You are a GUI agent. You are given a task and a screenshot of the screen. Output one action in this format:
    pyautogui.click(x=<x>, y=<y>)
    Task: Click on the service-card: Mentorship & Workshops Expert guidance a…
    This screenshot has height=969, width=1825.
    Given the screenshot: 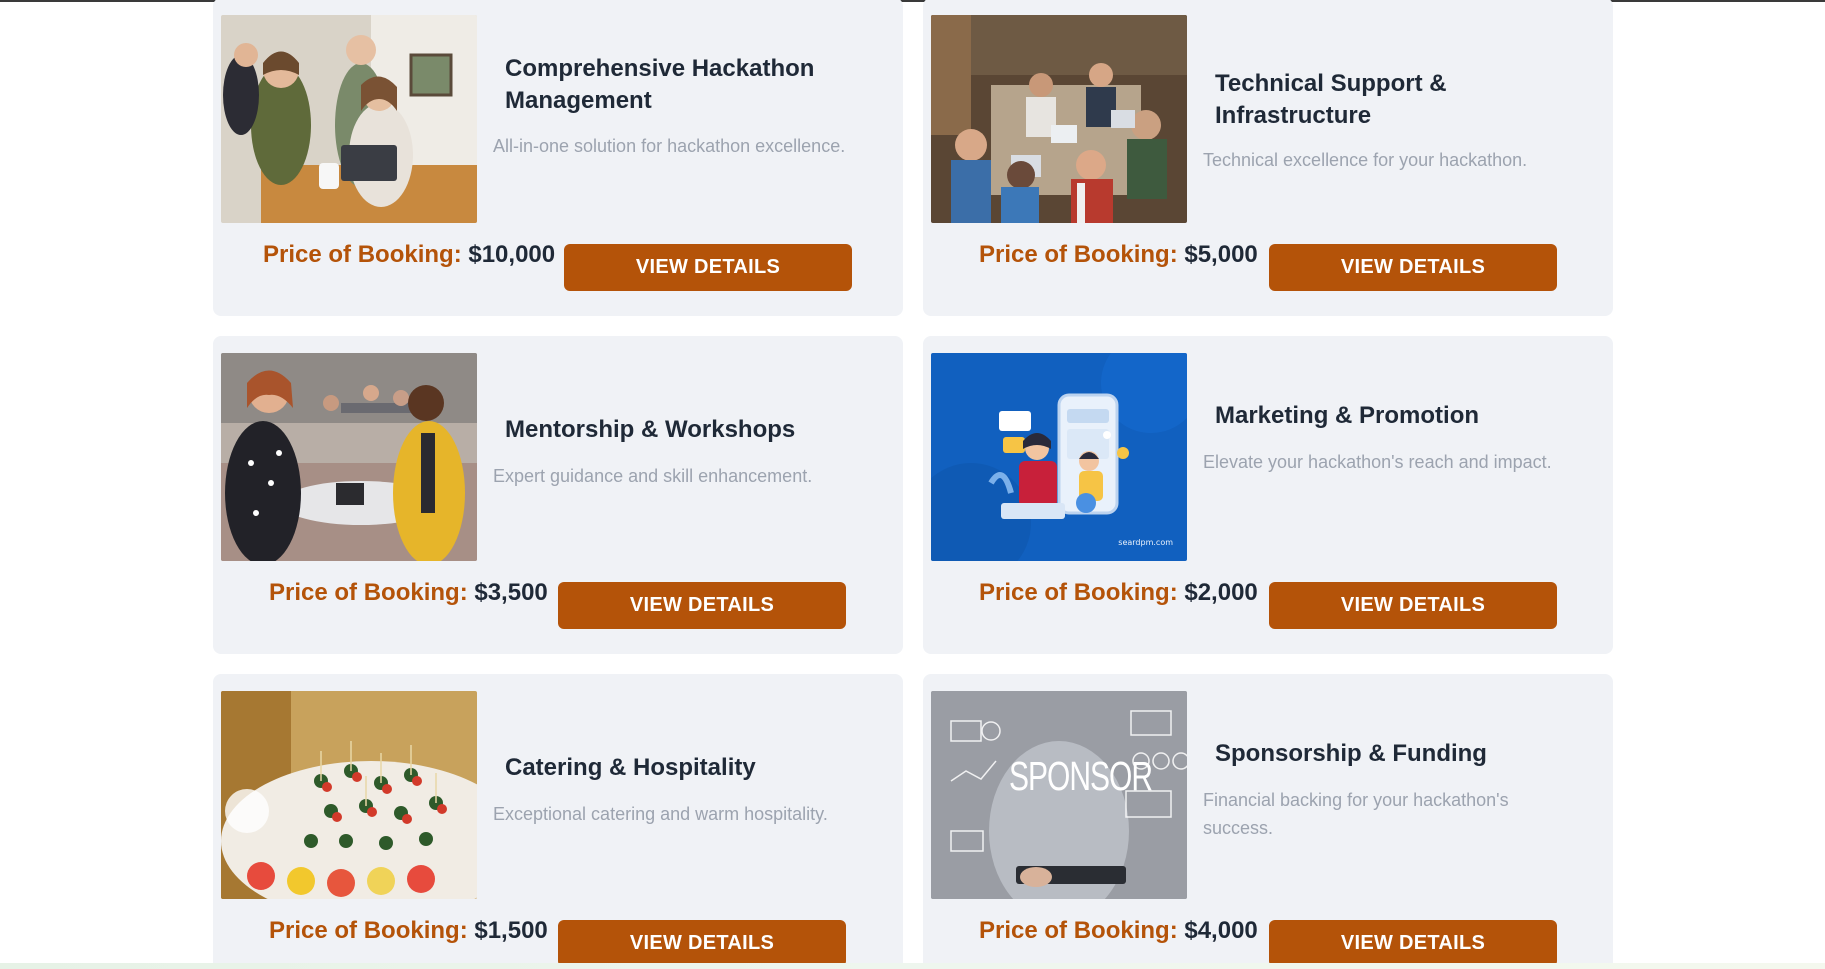 What is the action you would take?
    pyautogui.click(x=558, y=495)
    